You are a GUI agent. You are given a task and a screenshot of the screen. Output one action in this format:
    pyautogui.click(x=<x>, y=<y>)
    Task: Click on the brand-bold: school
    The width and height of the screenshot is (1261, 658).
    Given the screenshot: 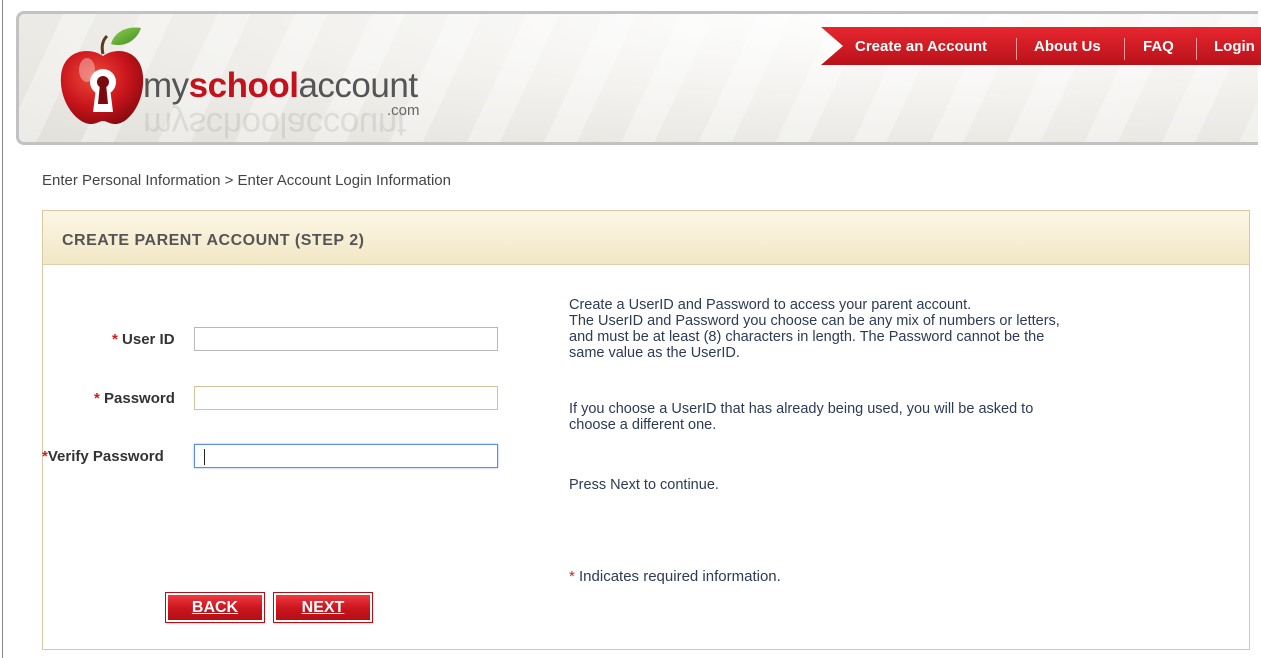 What is the action you would take?
    pyautogui.click(x=243, y=85)
    